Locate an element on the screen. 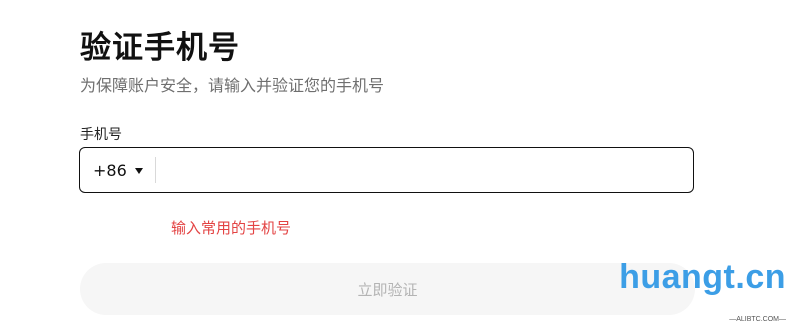 The image size is (800, 327). watermark-text: huangt.cn is located at coordinates (702, 277).